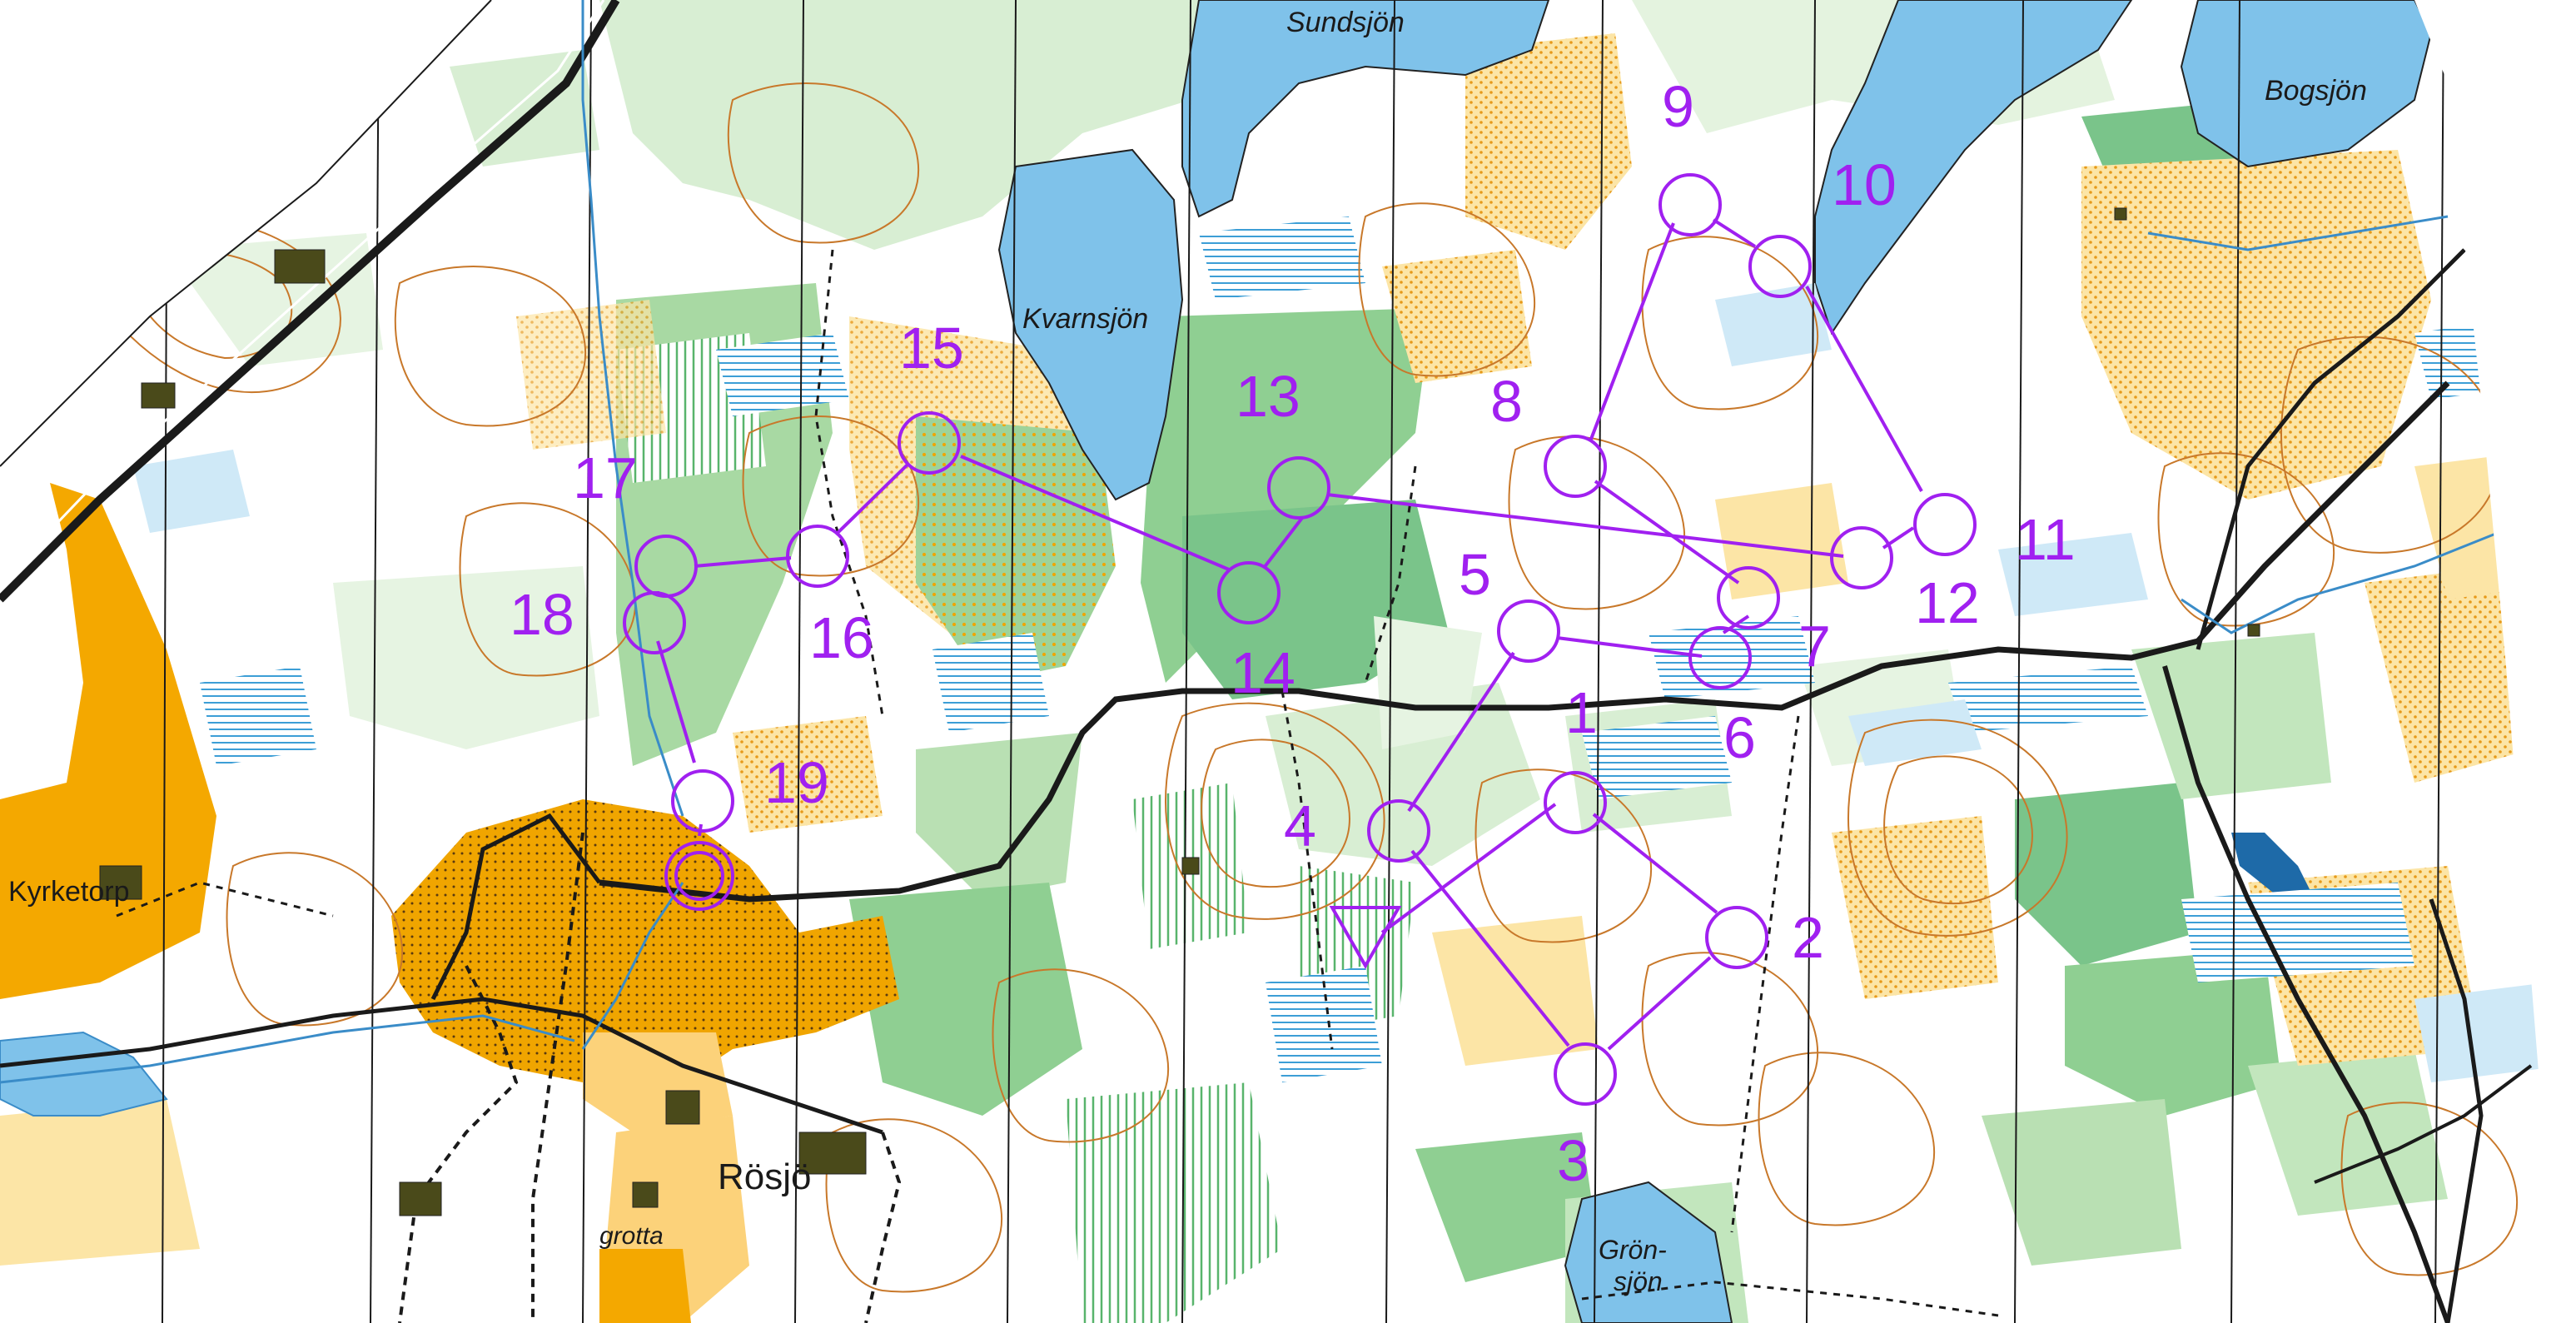 Image resolution: width=2576 pixels, height=1323 pixels. I want to click on place-name-kyrketorp: Kyrketorp, so click(69, 892).